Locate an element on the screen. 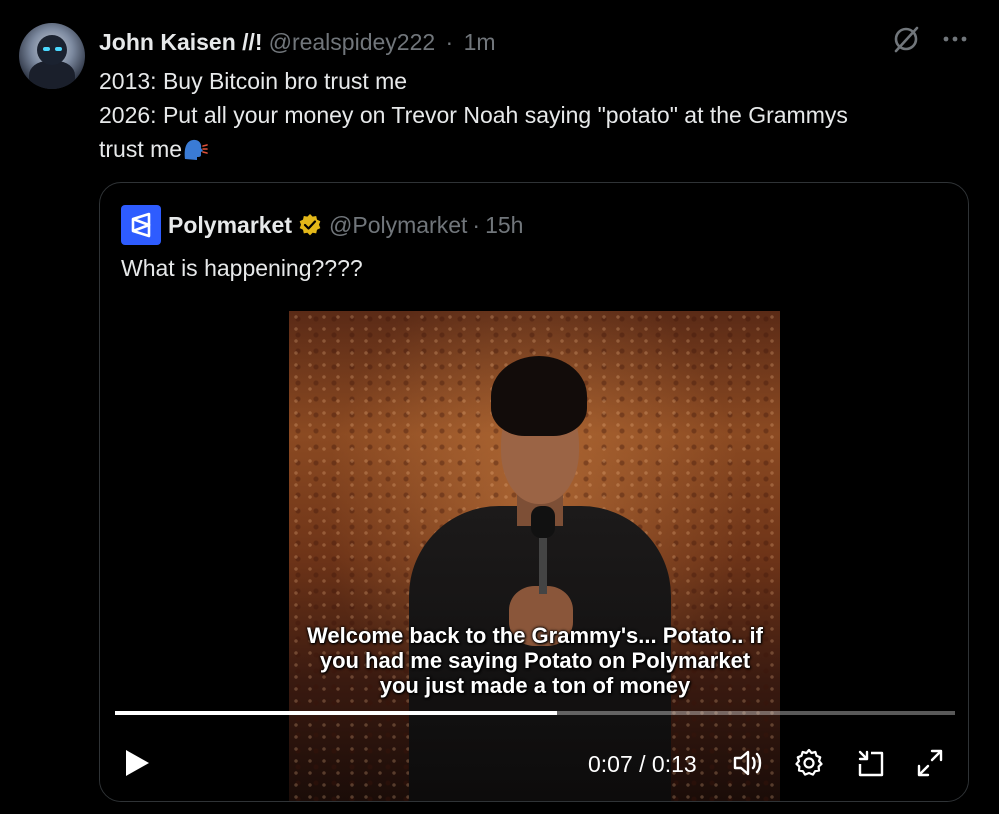 The width and height of the screenshot is (999, 814). author-name: John Kaisen //! is located at coordinates (181, 42).